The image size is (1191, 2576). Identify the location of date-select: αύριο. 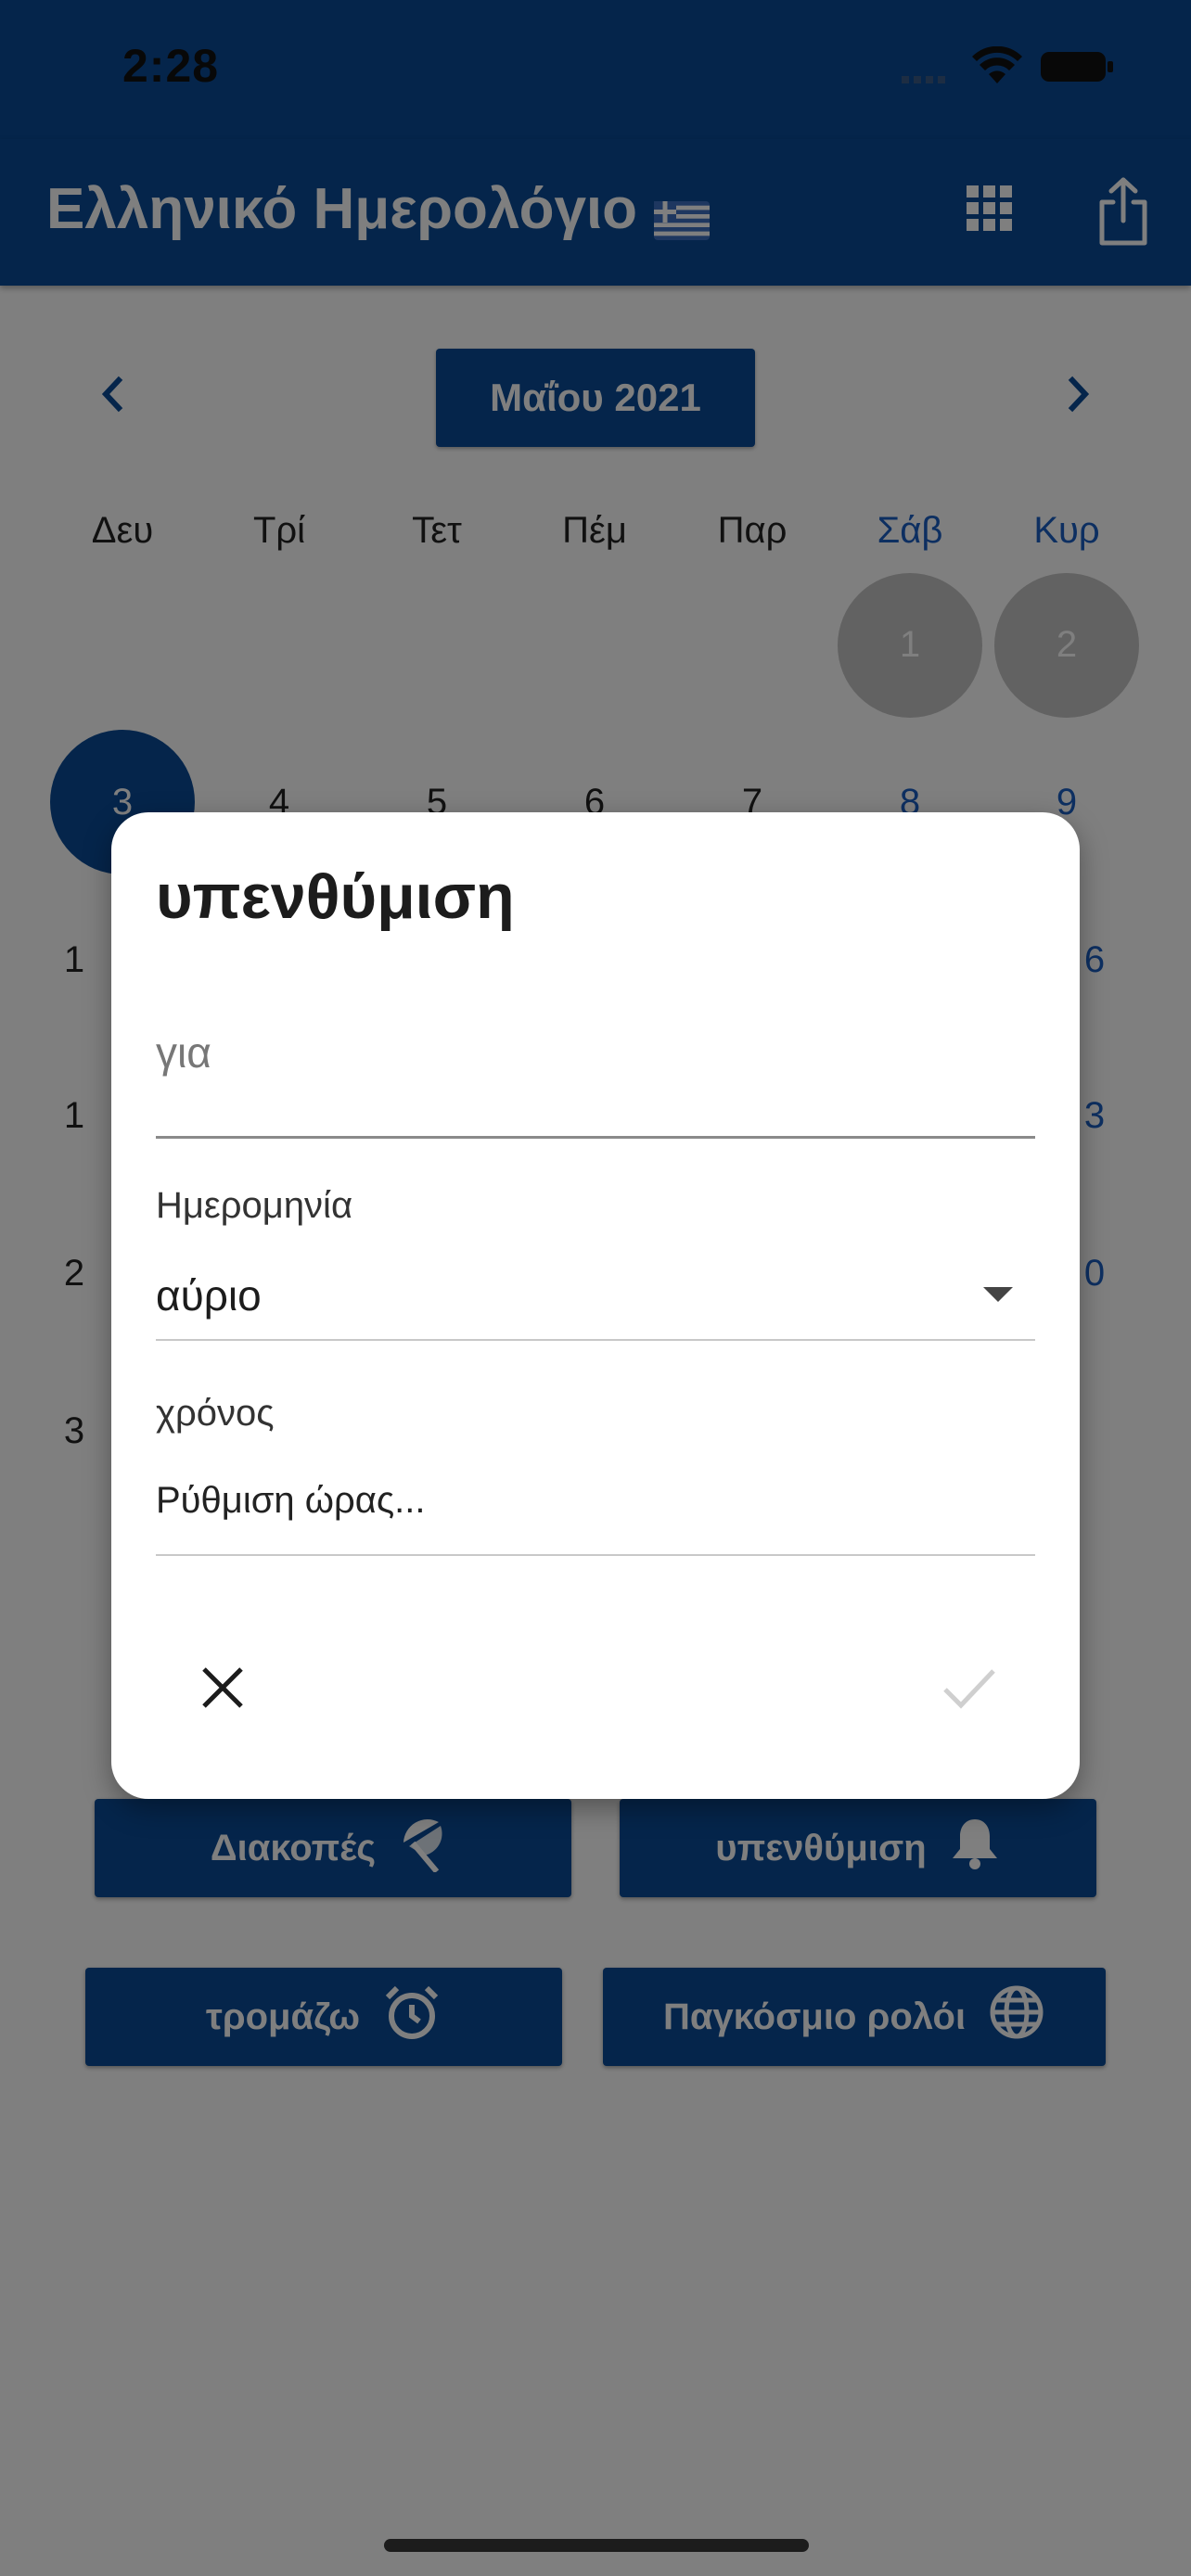
(209, 1295).